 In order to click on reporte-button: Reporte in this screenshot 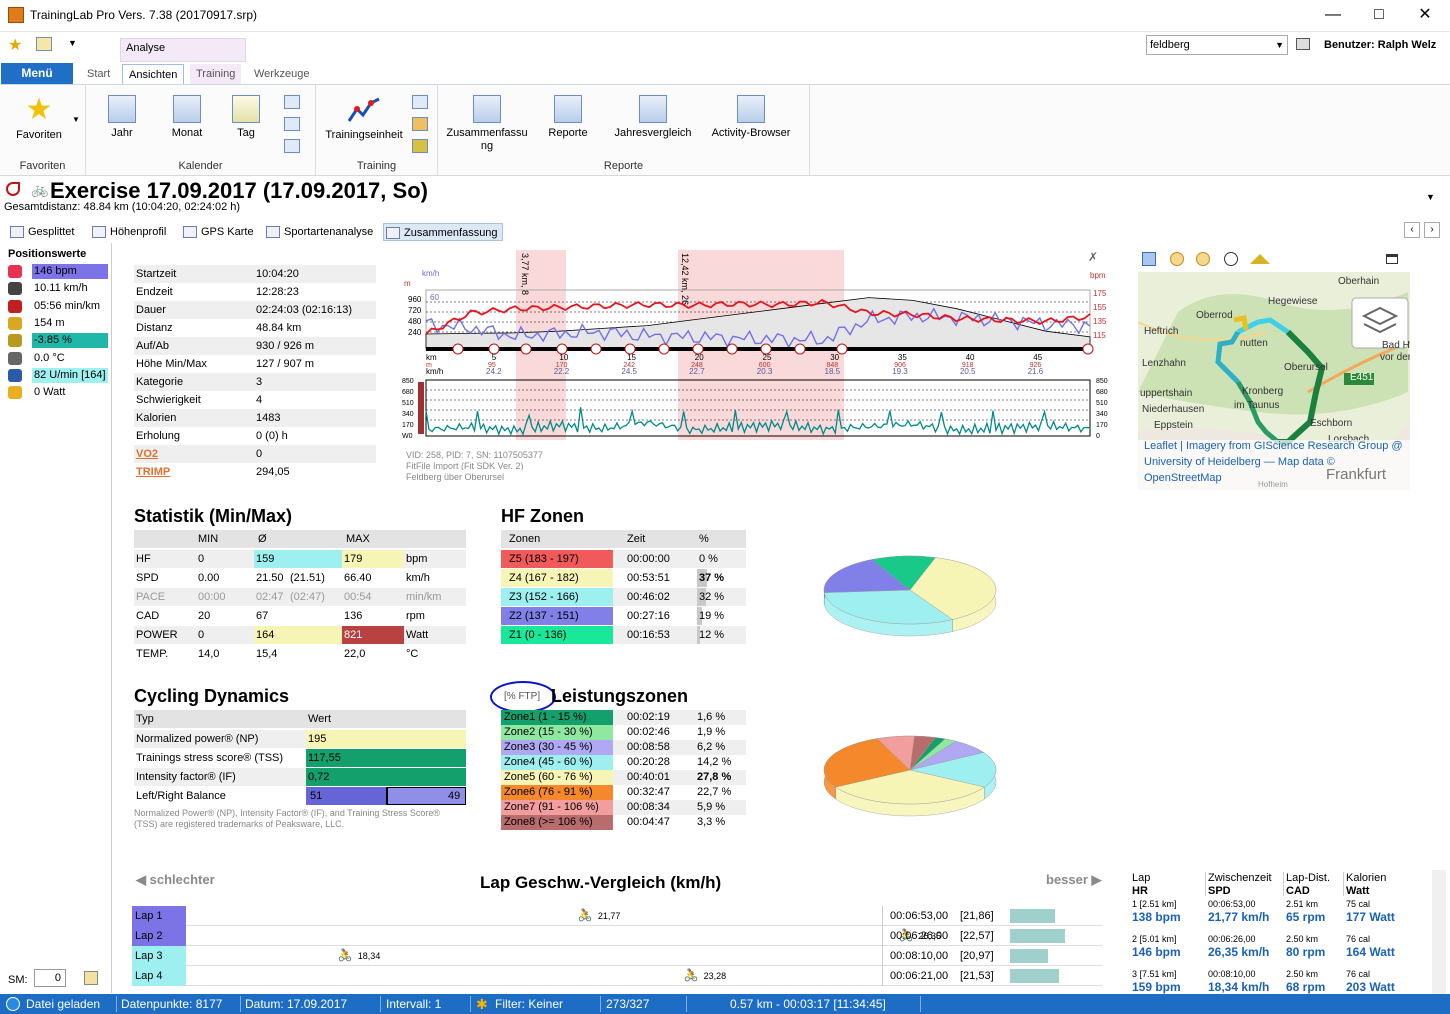, I will do `click(568, 114)`.